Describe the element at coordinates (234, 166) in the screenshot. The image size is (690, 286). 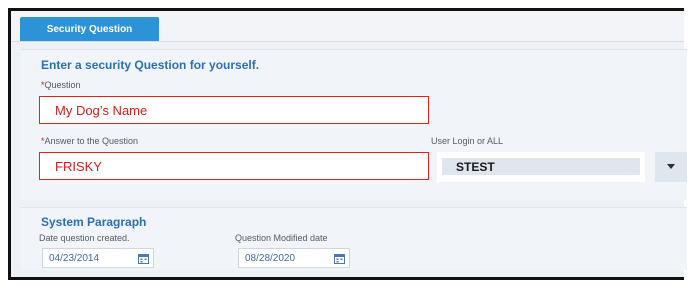
I see `answer-input: FRISKY` at that location.